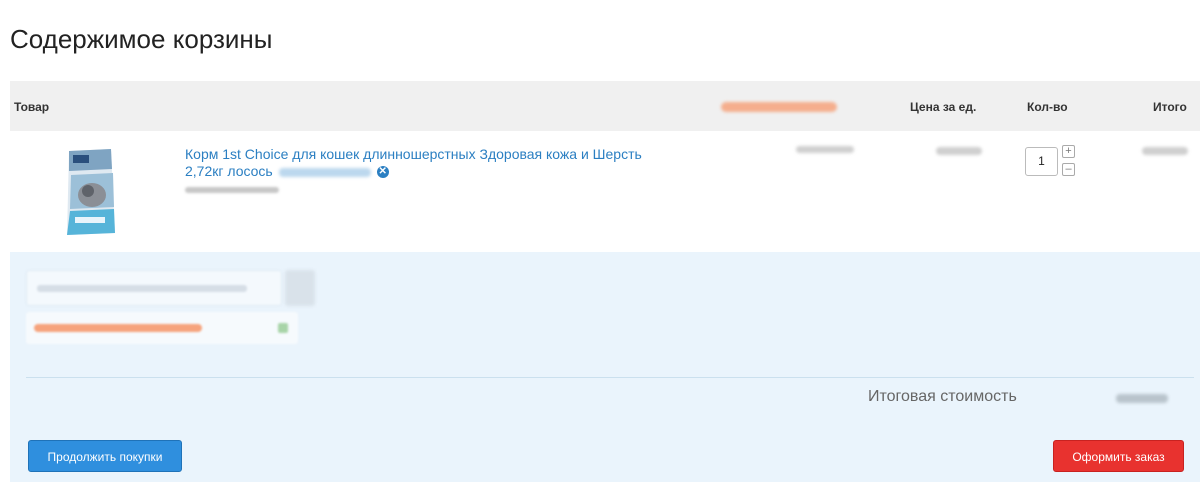  Describe the element at coordinates (105, 456) in the screenshot. I see `continue-shopping-button: Продолжить покупки` at that location.